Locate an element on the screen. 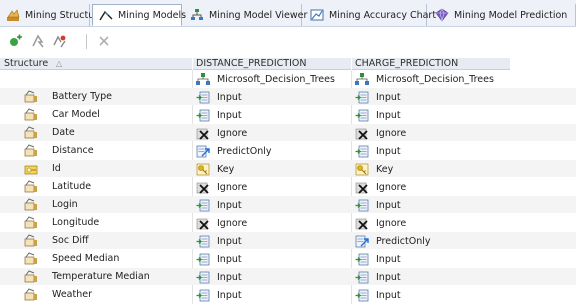 Image resolution: width=576 pixels, height=305 pixels. model-column-header: CHARGE_PREDICTION is located at coordinates (431, 64).